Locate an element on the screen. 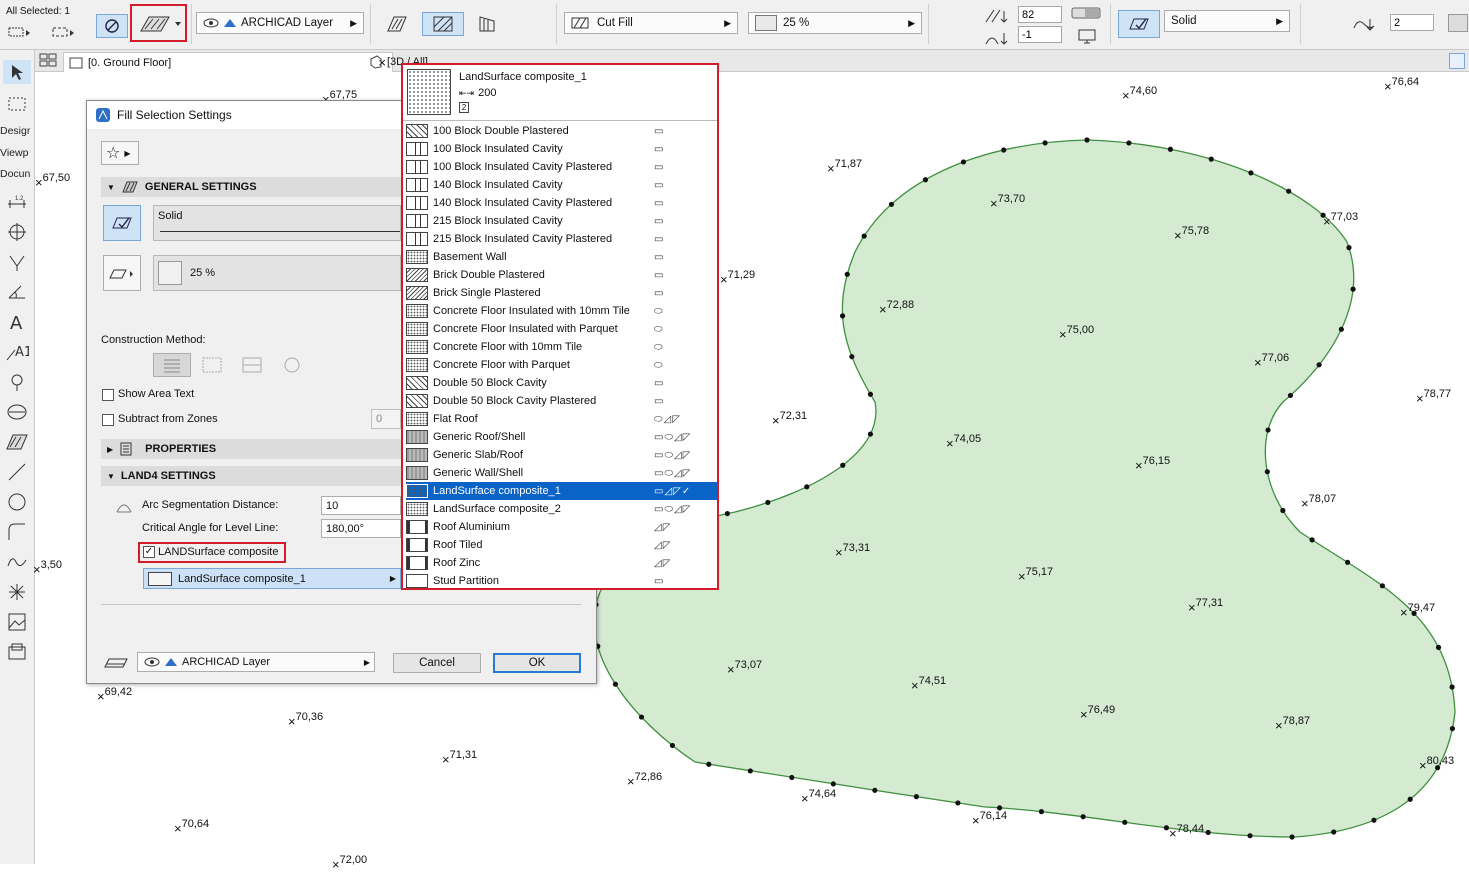 Image resolution: width=1469 pixels, height=872 pixels. level-dimension-icon is located at coordinates (17, 262).